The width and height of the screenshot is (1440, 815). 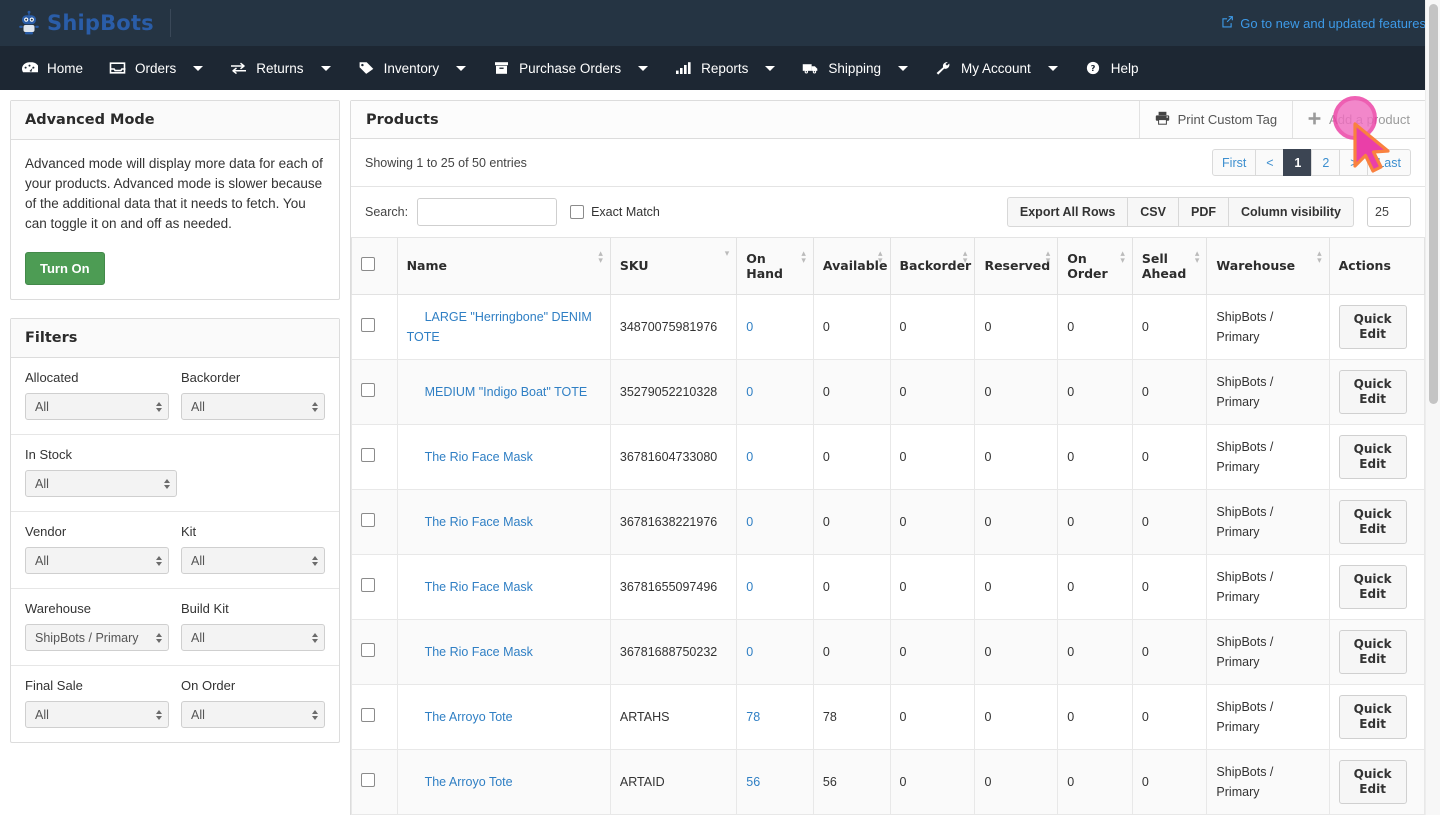 What do you see at coordinates (142, 68) in the screenshot?
I see `nav-item-orders: Orders` at bounding box center [142, 68].